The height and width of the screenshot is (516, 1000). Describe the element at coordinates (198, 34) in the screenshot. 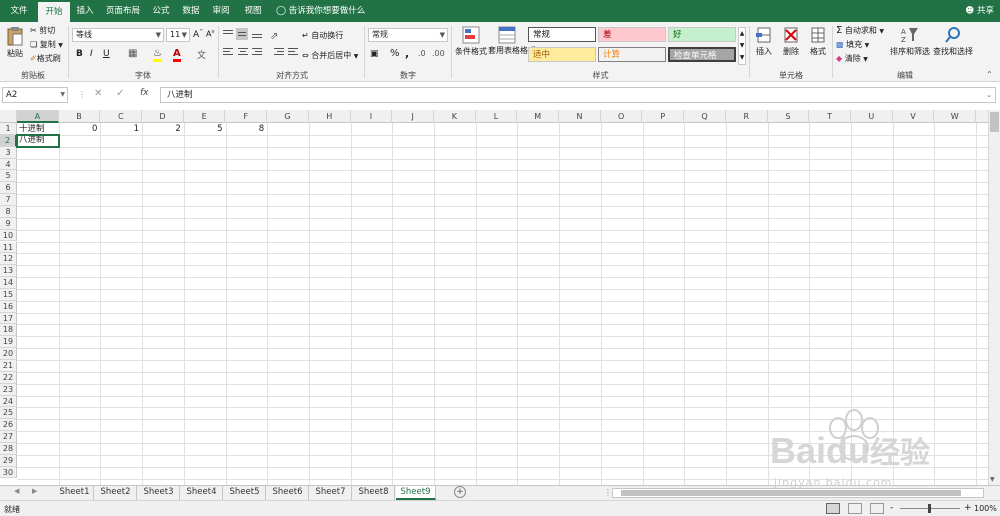

I see `grow-font-button: A^` at that location.